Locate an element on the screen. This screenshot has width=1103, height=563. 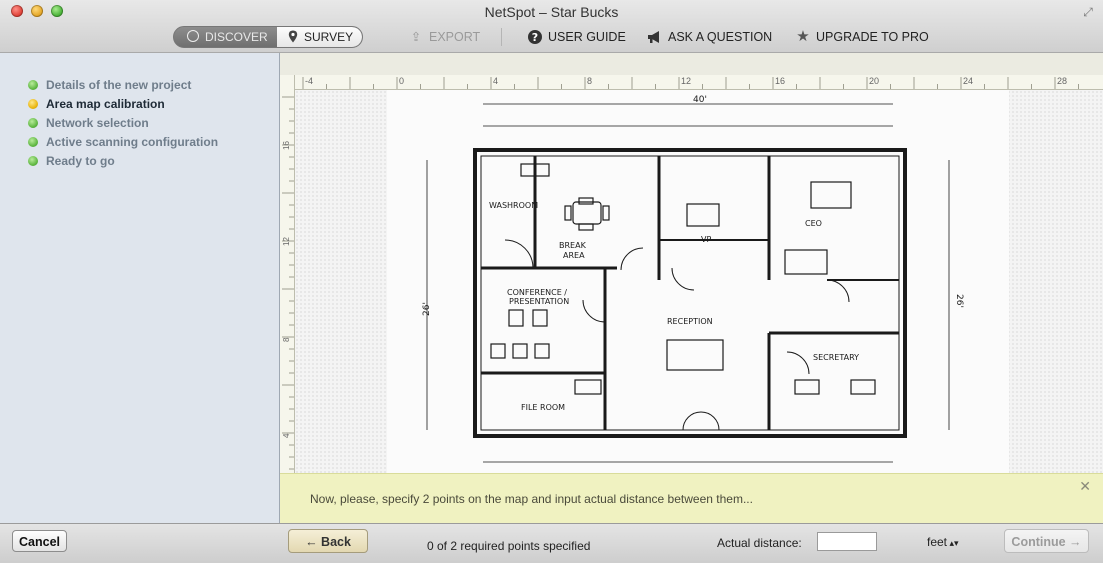
ruler-label: 24 is located at coordinates (968, 81).